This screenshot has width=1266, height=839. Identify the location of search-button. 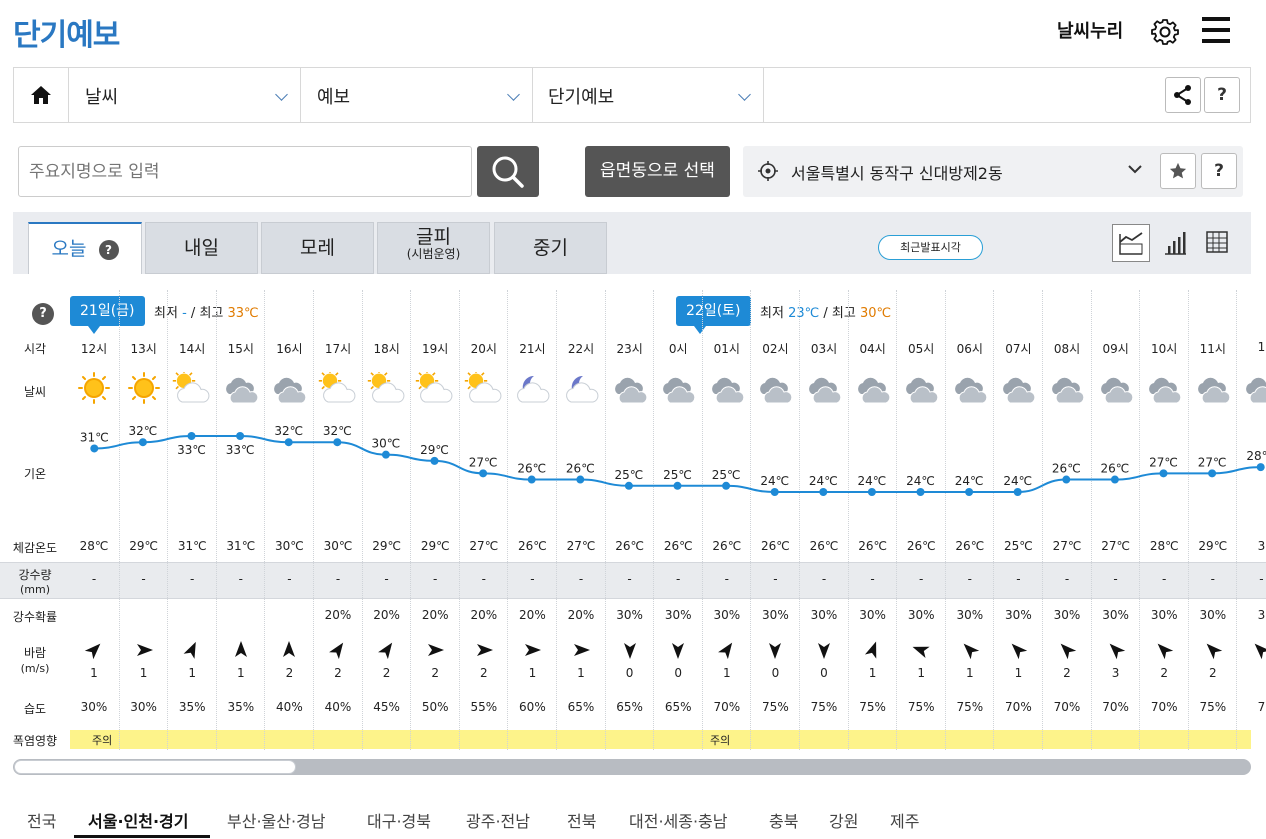
(508, 171).